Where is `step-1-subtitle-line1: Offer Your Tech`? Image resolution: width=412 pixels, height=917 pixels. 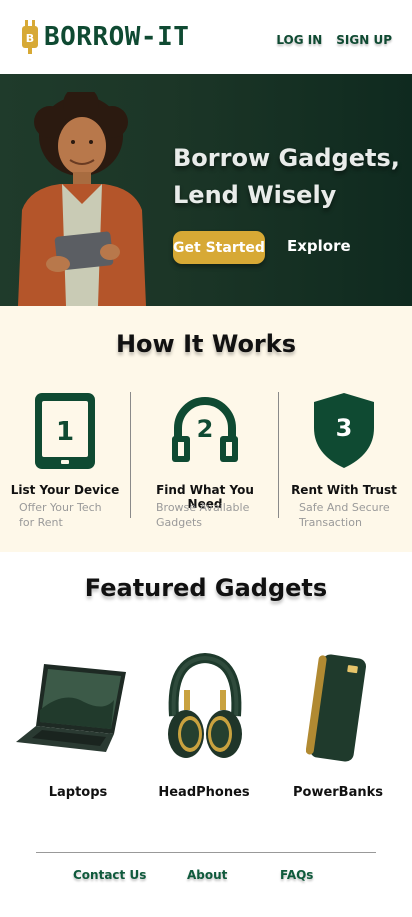 step-1-subtitle-line1: Offer Your Tech is located at coordinates (60, 507).